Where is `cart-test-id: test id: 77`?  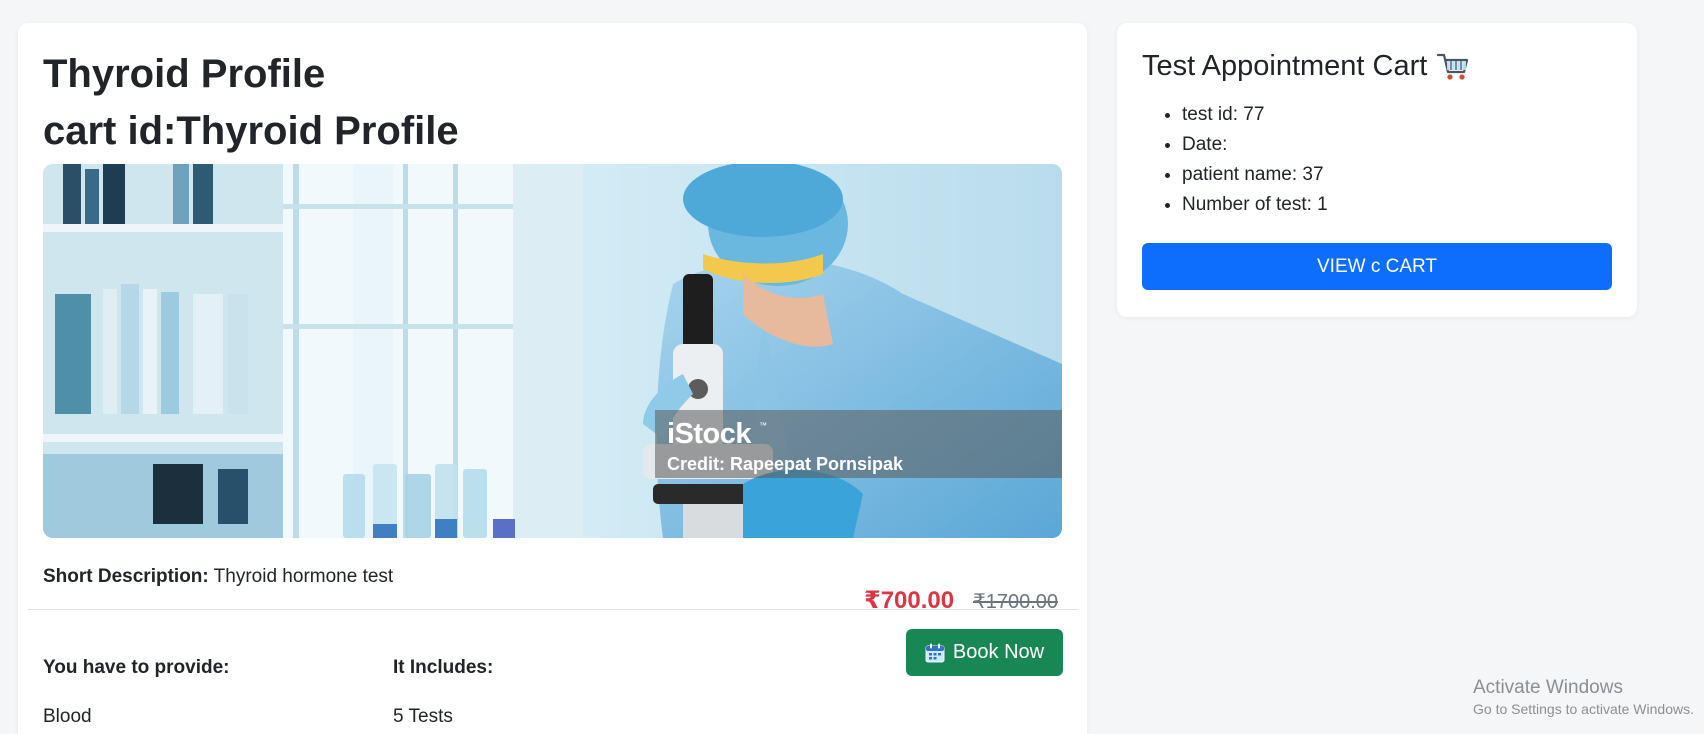
cart-test-id: test id: 77 is located at coordinates (1255, 115).